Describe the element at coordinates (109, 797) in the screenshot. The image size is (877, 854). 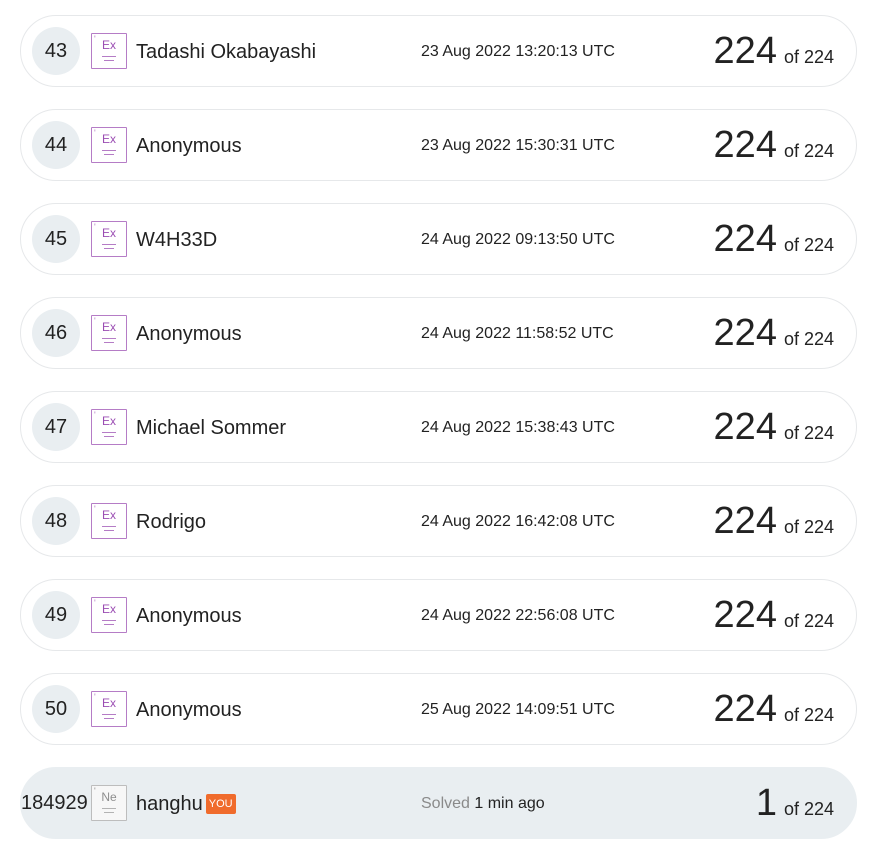
I see `badge-symbol: Ne` at that location.